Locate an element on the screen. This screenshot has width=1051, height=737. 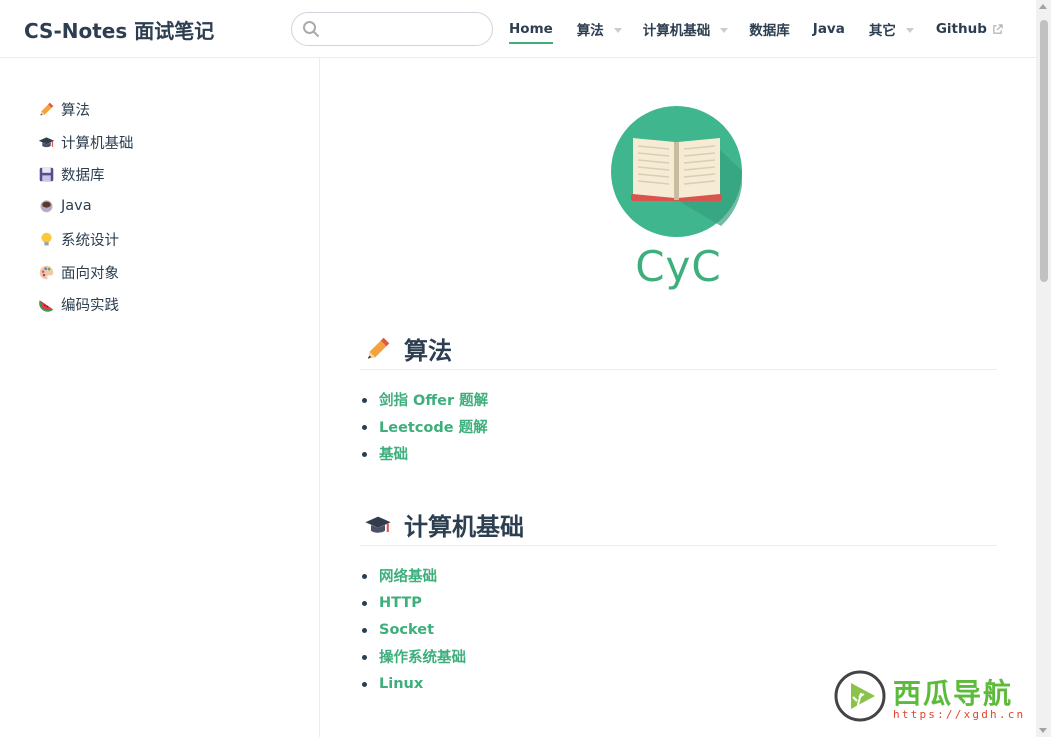
link-network-basics: 网络基础 is located at coordinates (408, 575).